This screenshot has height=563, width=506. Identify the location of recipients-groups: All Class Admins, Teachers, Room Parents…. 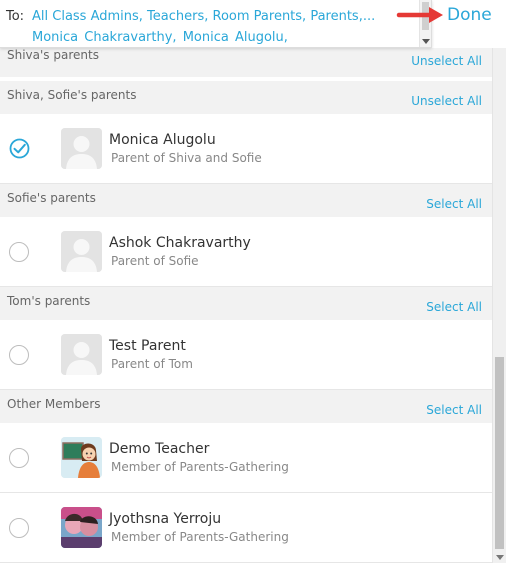
(203, 16).